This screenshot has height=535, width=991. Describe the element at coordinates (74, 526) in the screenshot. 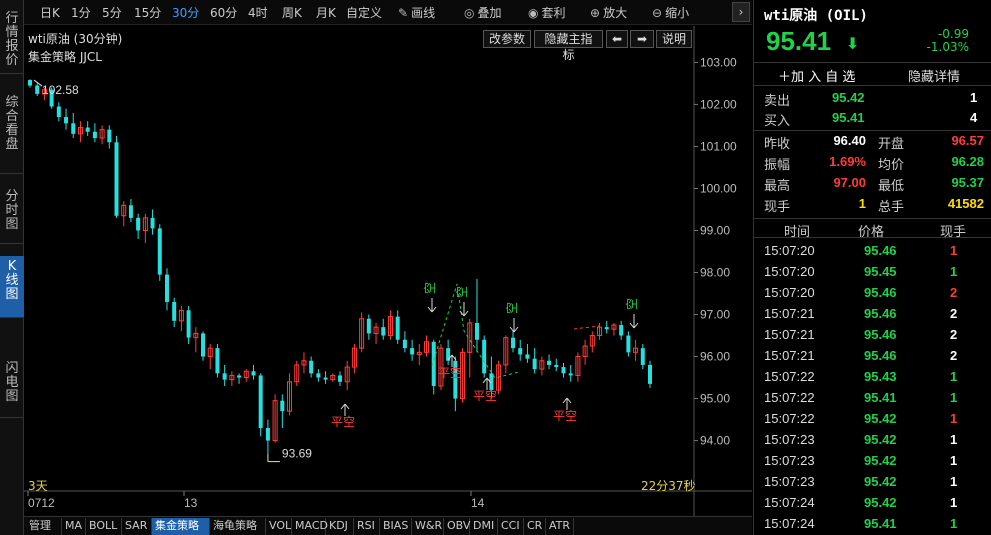

I see `indicator-tab-1: MA` at that location.